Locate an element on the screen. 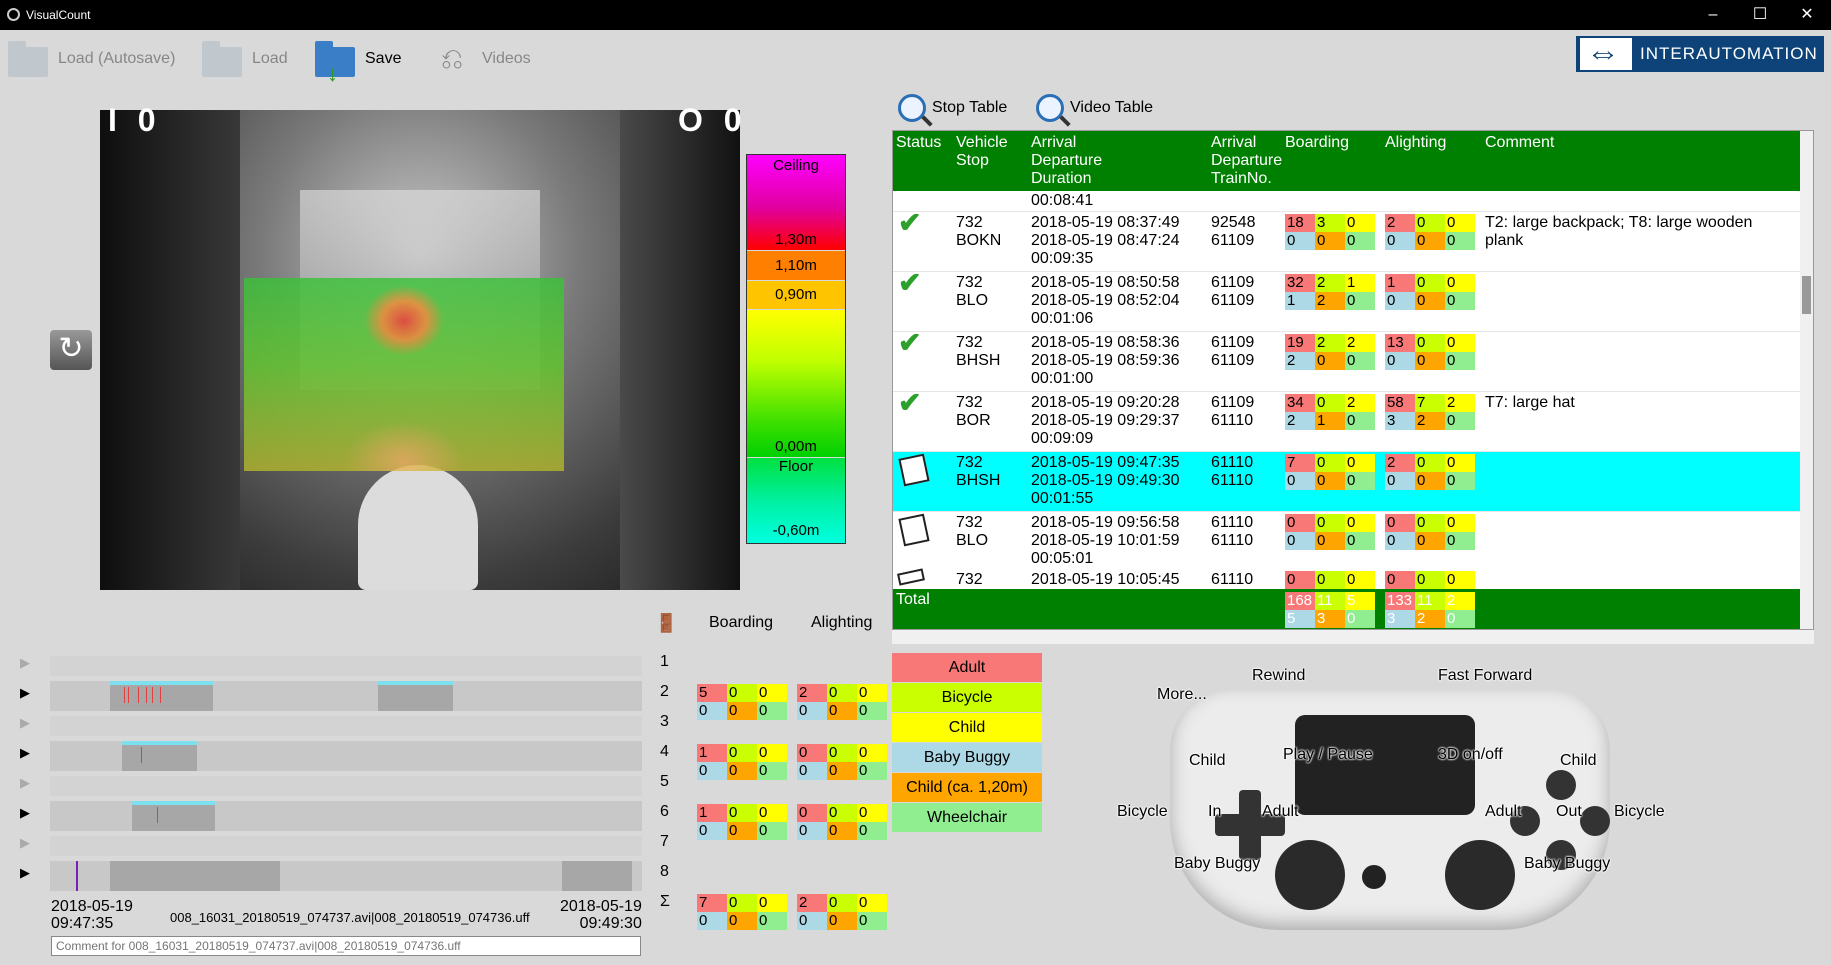 The image size is (1831, 965). pad-out: Out is located at coordinates (1569, 811).